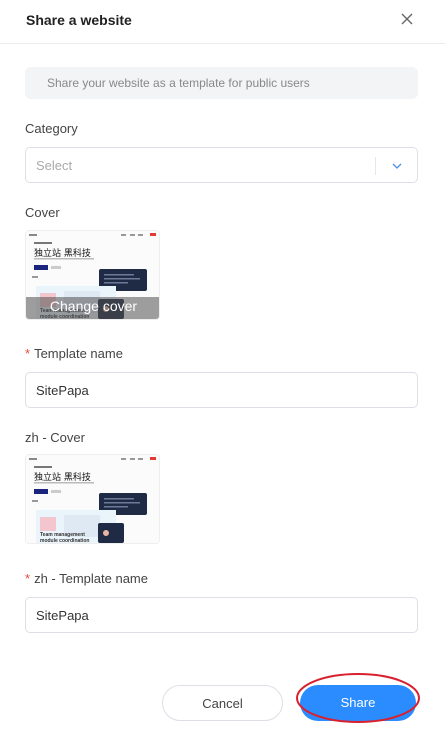 This screenshot has width=445, height=733. What do you see at coordinates (28, 353) in the screenshot?
I see `required-mark: *` at bounding box center [28, 353].